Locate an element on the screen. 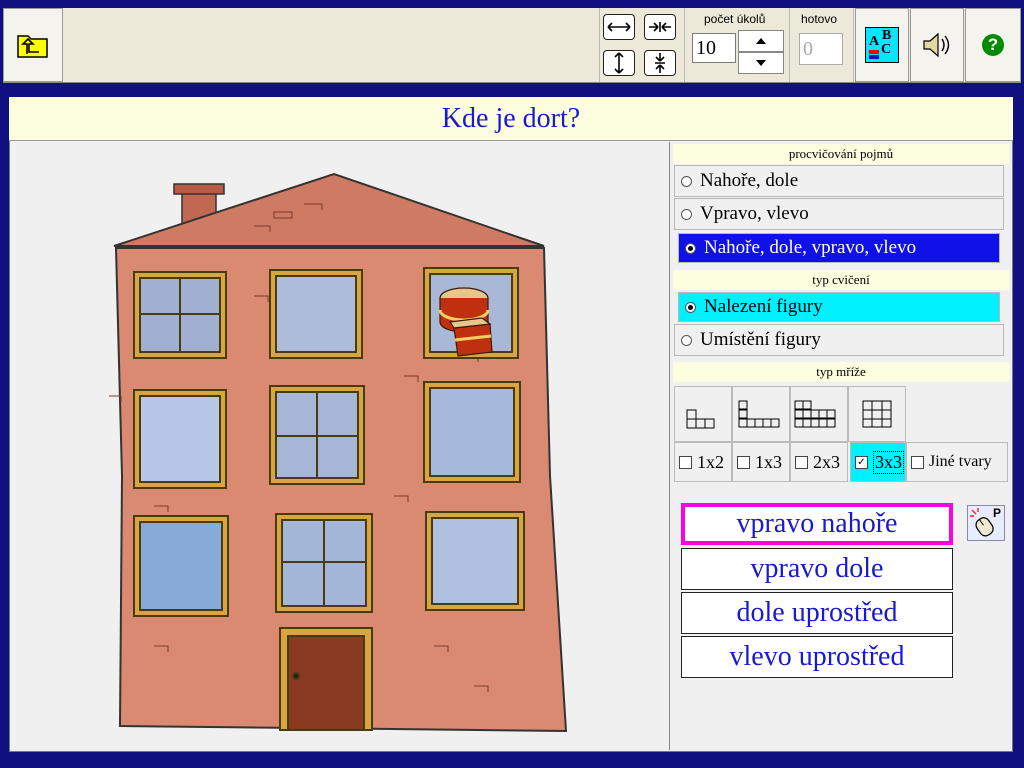 Image resolution: width=1024 pixels, height=768 pixels. task-title-bar: Kde je dort? is located at coordinates (511, 119).